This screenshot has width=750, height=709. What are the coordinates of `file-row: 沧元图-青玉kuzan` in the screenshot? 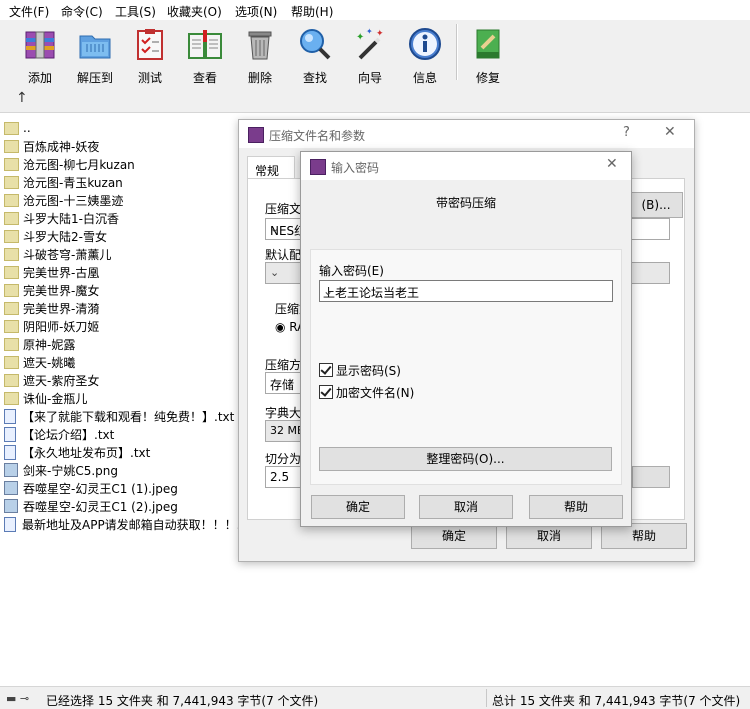 It's located at (63, 182).